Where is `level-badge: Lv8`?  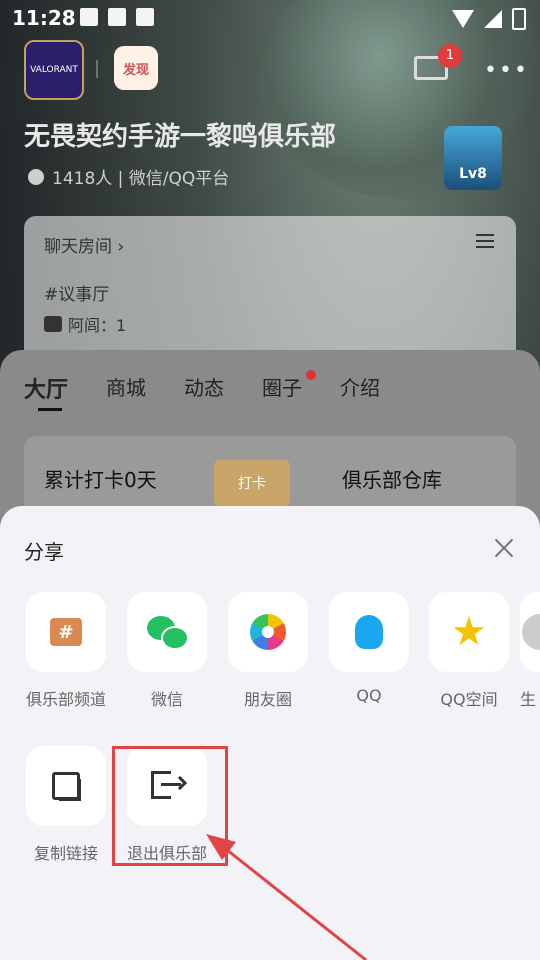
level-badge: Lv8 is located at coordinates (473, 158).